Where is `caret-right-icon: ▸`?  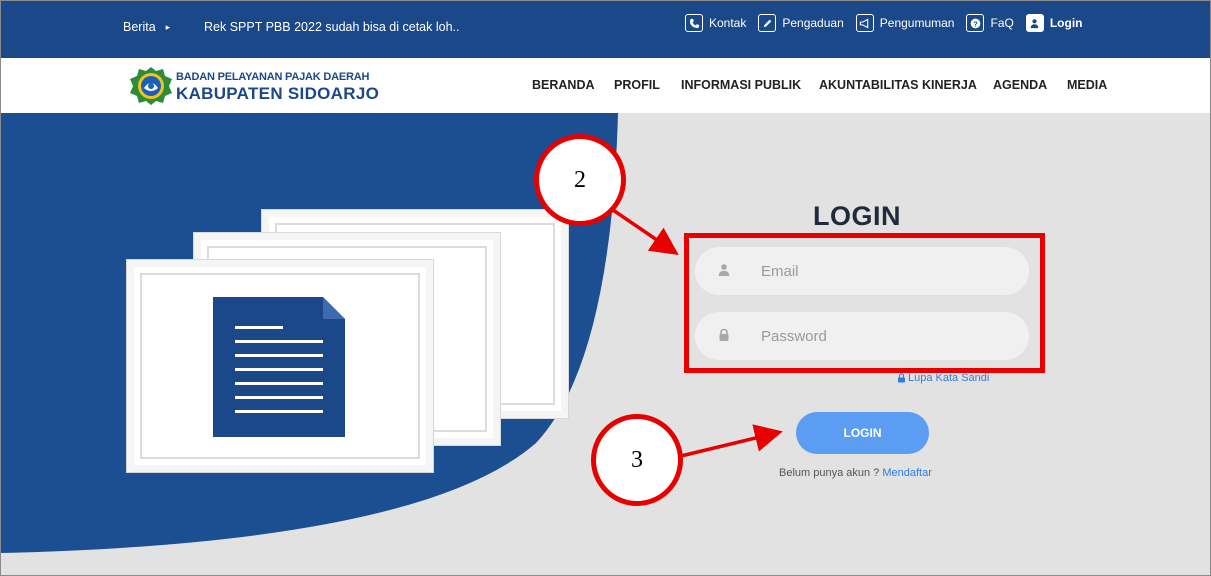
caret-right-icon: ▸ is located at coordinates (168, 26).